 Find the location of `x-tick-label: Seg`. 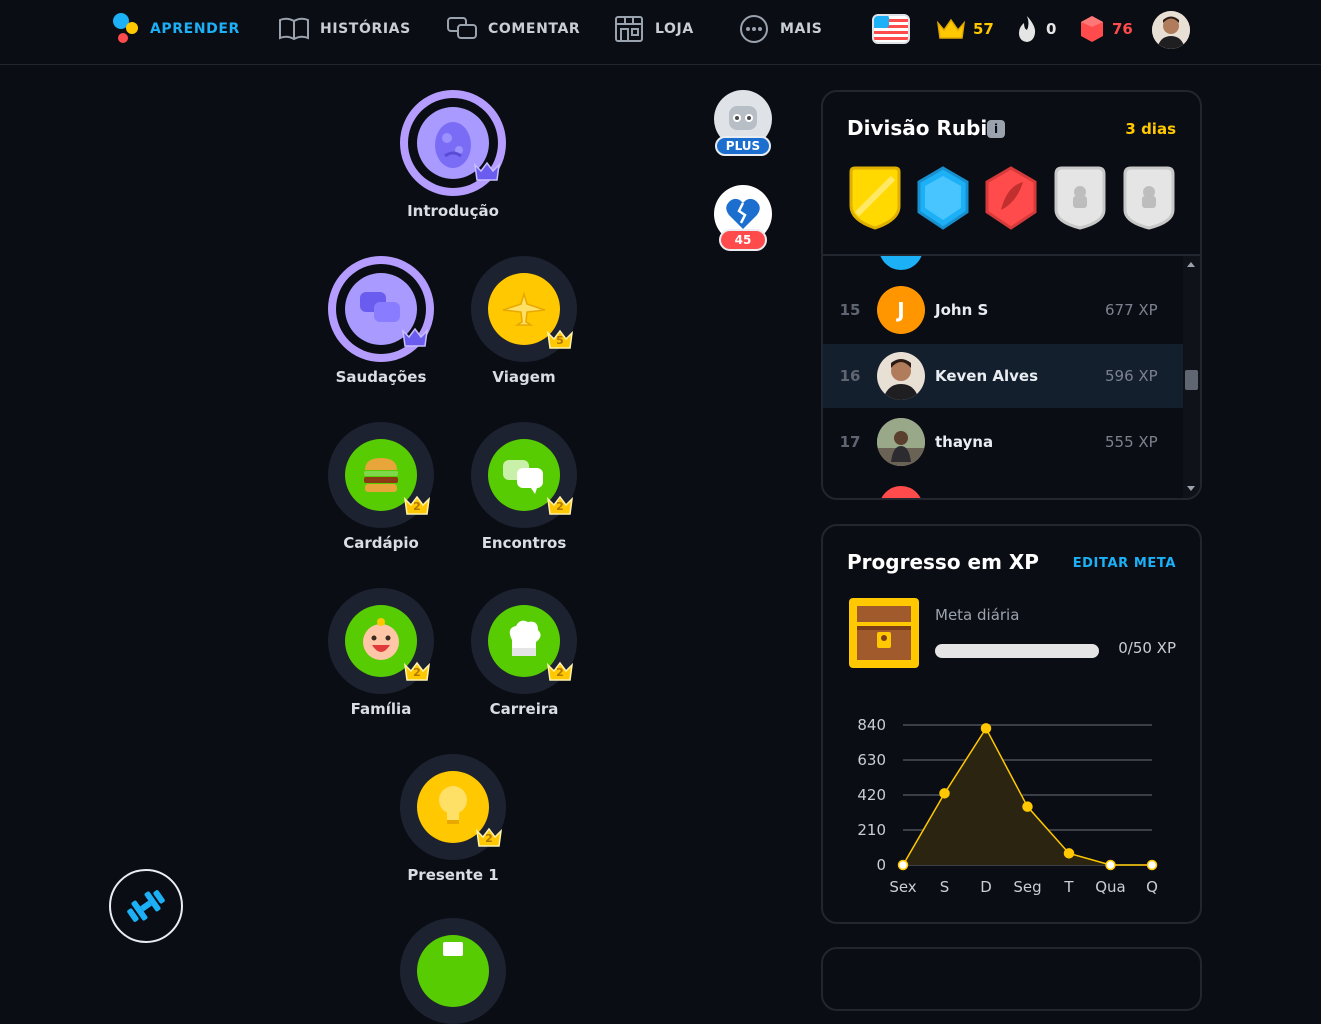

x-tick-label: Seg is located at coordinates (1027, 887).